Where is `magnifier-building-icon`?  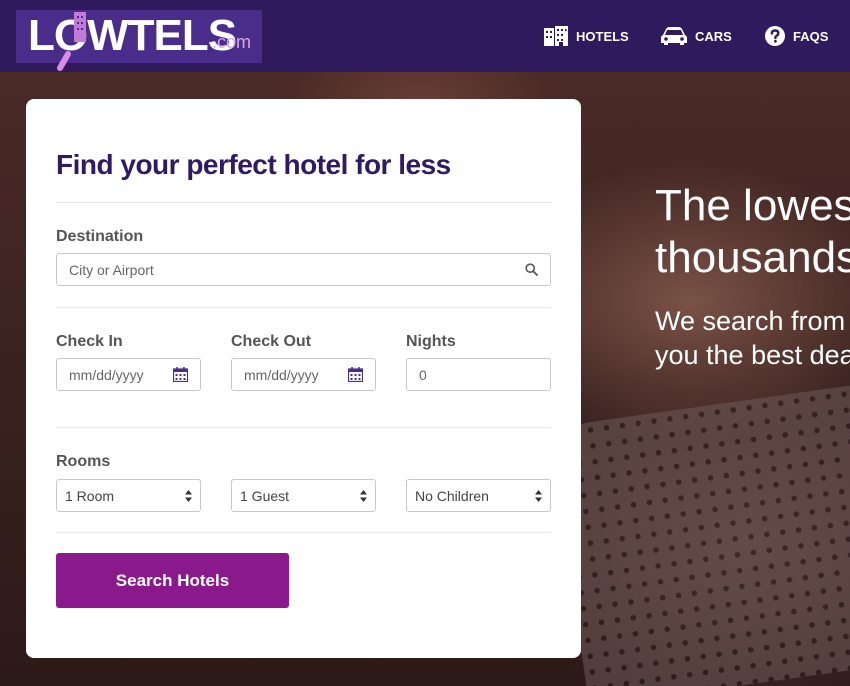 magnifier-building-icon is located at coordinates (71, 41).